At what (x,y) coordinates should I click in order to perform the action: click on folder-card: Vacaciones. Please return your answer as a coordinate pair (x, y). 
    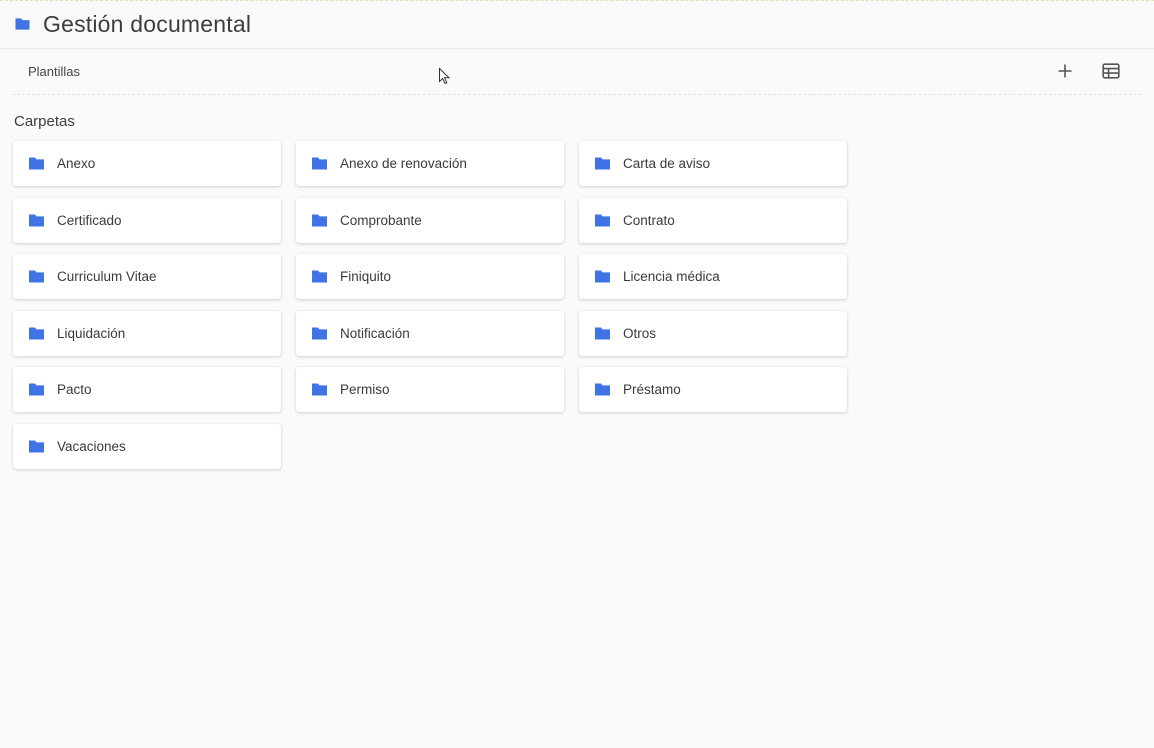
    Looking at the image, I should click on (147, 446).